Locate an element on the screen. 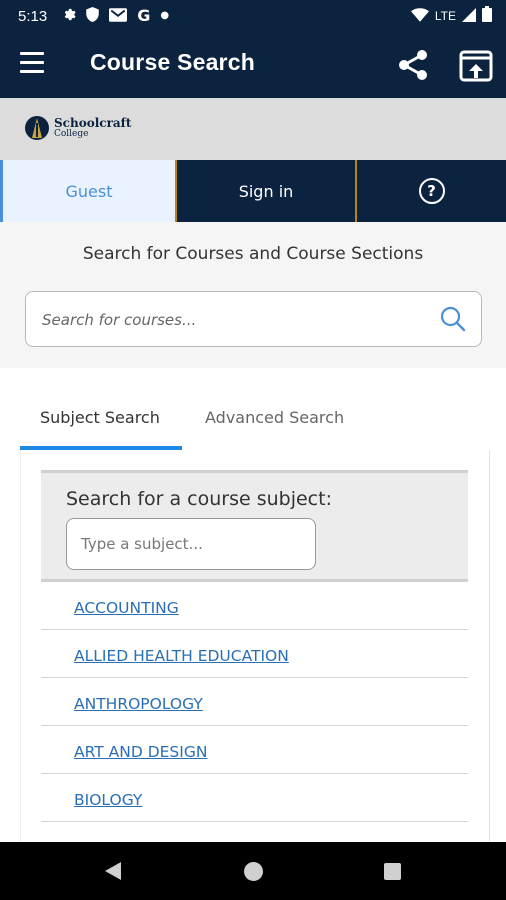  subject-link-anthropology: ANTHROPOLOGY is located at coordinates (138, 704).